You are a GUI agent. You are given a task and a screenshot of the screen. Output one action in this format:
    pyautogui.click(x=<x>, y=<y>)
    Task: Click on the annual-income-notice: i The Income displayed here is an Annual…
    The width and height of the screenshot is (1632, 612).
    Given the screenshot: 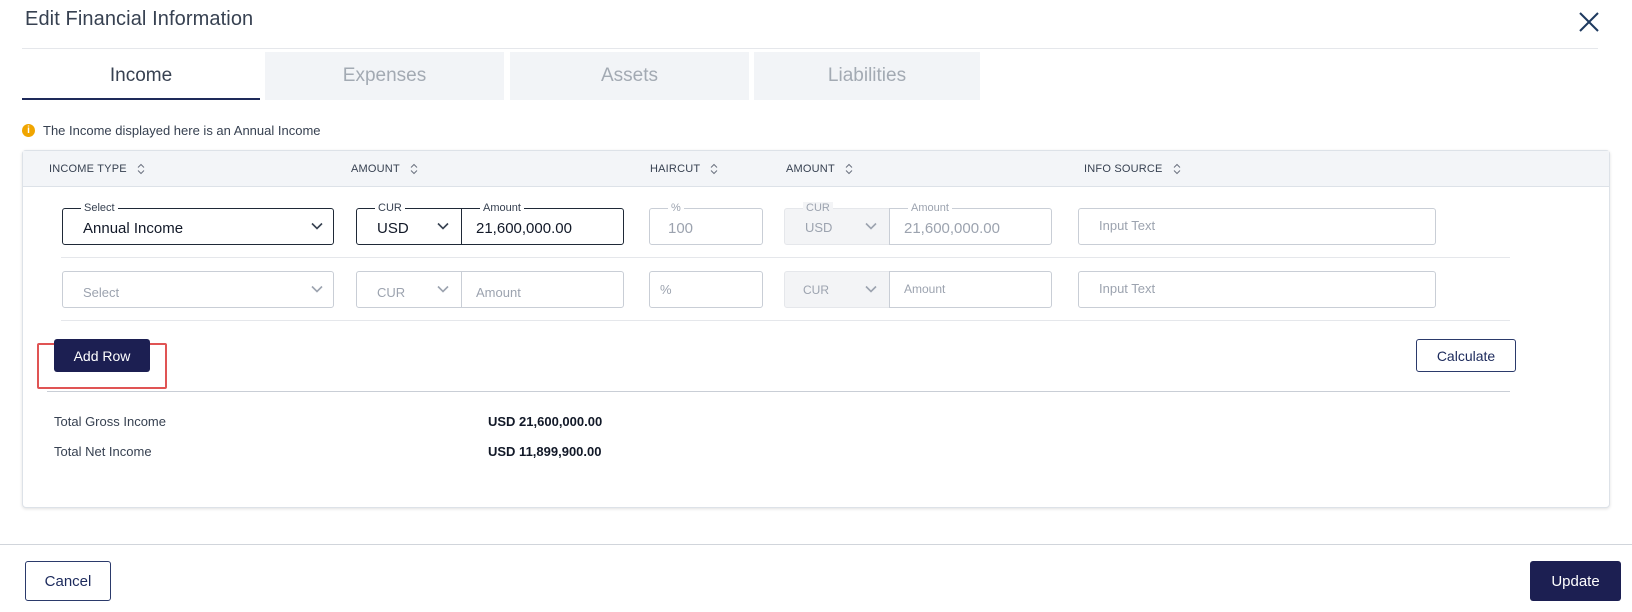 What is the action you would take?
    pyautogui.click(x=171, y=130)
    